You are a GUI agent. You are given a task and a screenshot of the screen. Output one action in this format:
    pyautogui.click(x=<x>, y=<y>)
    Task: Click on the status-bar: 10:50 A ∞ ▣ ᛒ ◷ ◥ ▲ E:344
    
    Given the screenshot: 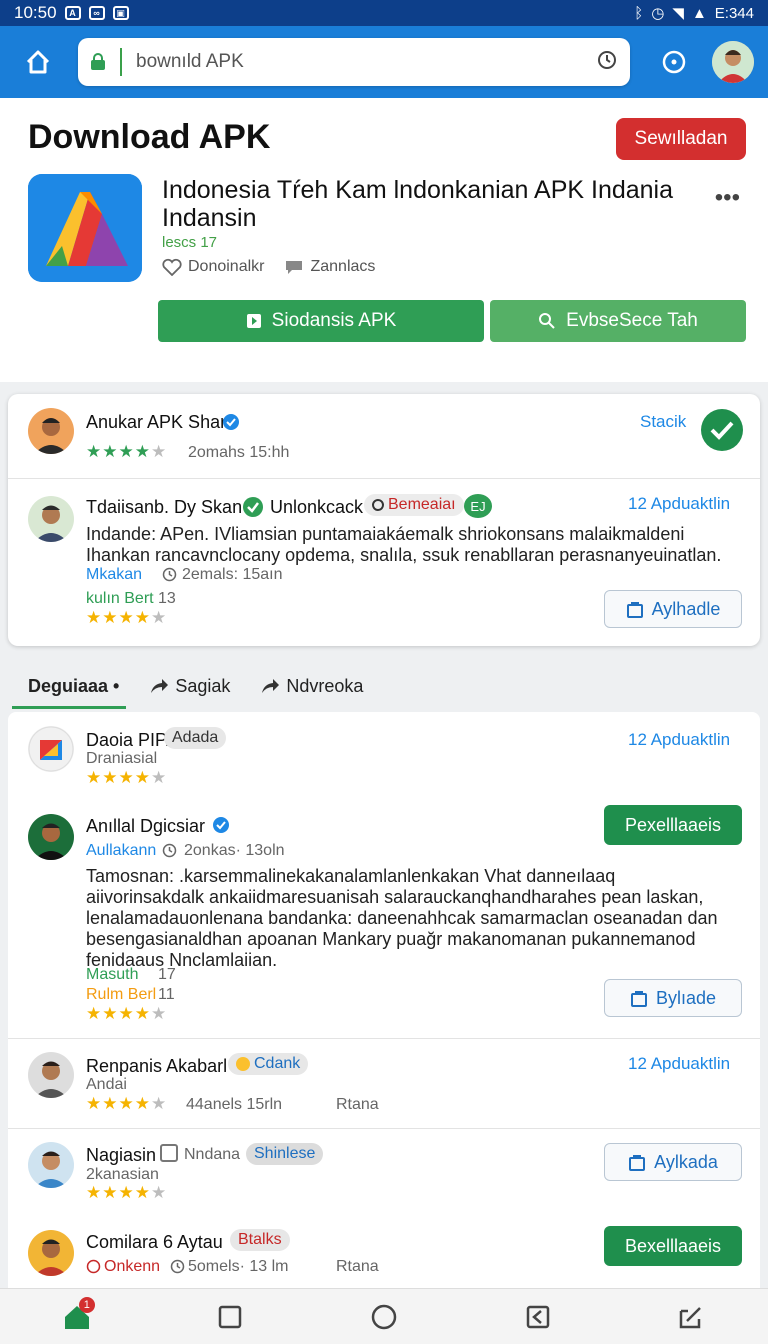 What is the action you would take?
    pyautogui.click(x=384, y=13)
    